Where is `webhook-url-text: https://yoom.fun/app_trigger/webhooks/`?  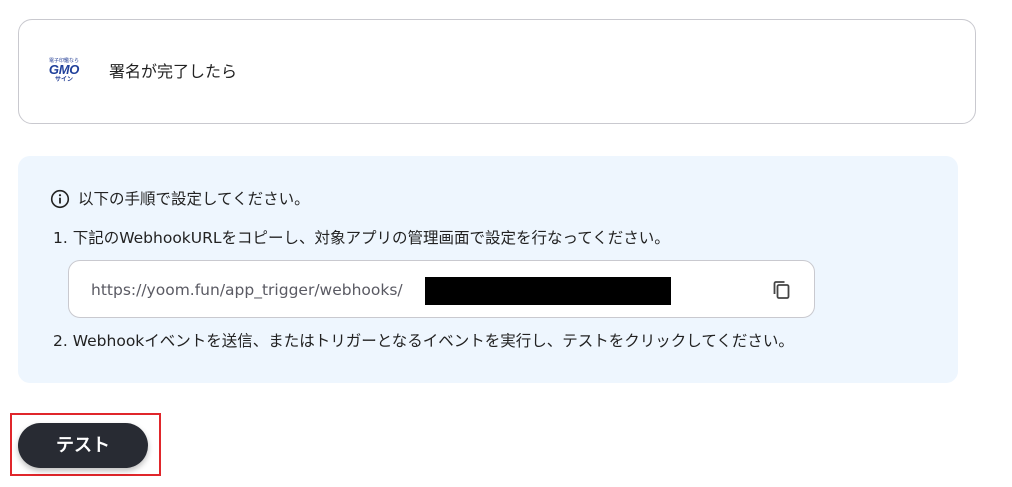
webhook-url-text: https://yoom.fun/app_trigger/webhooks/ is located at coordinates (247, 290).